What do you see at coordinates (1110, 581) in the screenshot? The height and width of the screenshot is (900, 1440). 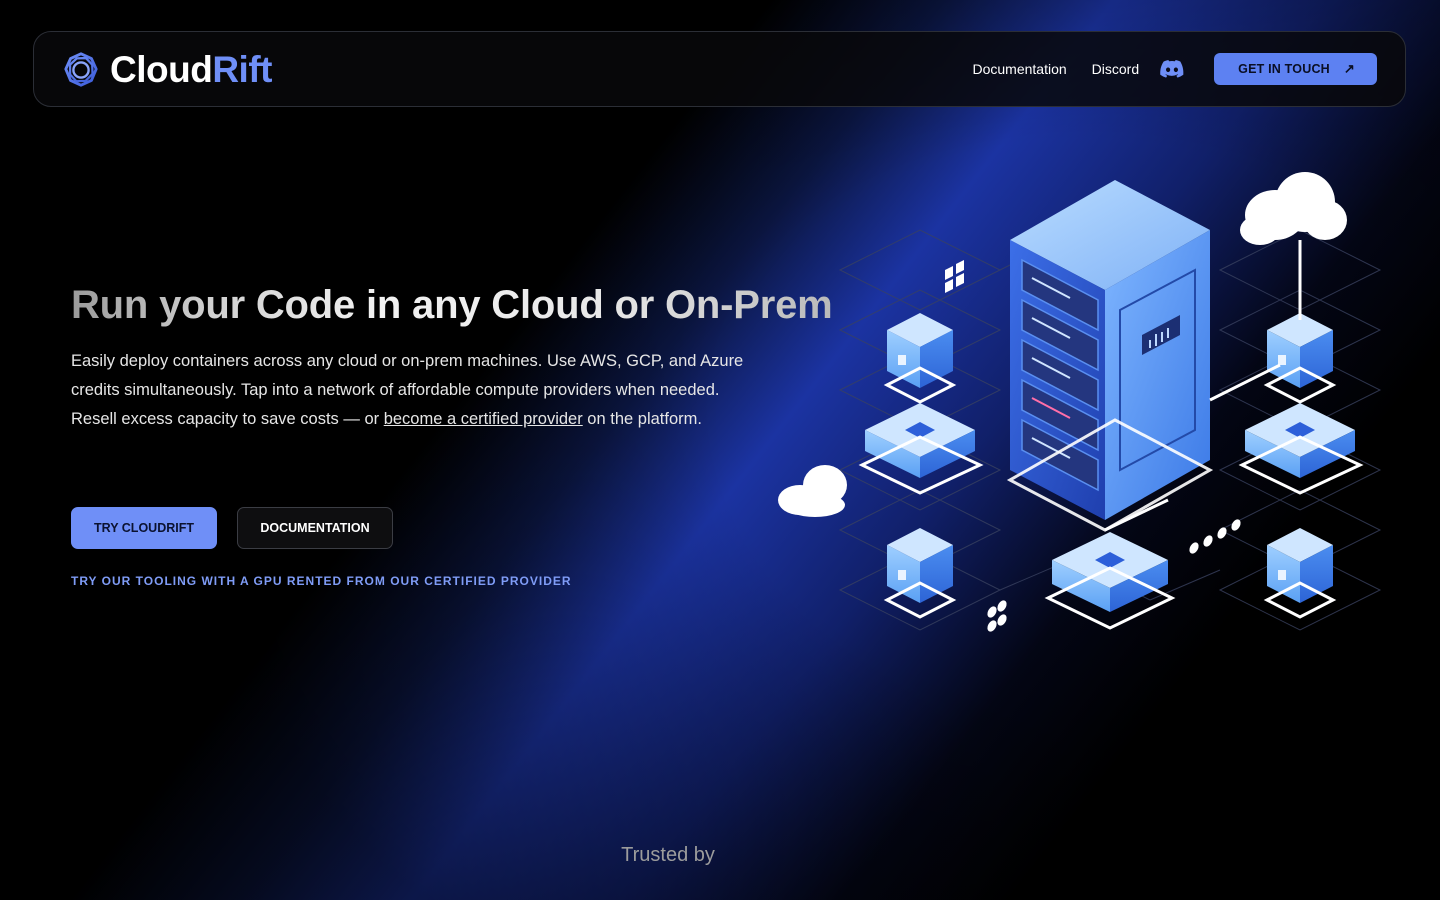 I see `center-router` at bounding box center [1110, 581].